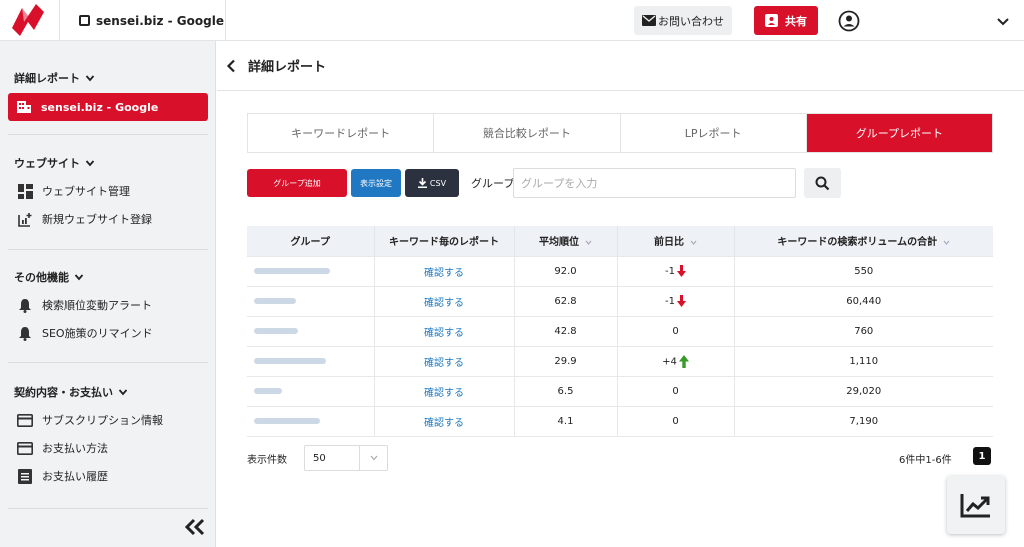 The image size is (1024, 547). Describe the element at coordinates (231, 66) in the screenshot. I see `back-icon` at that location.